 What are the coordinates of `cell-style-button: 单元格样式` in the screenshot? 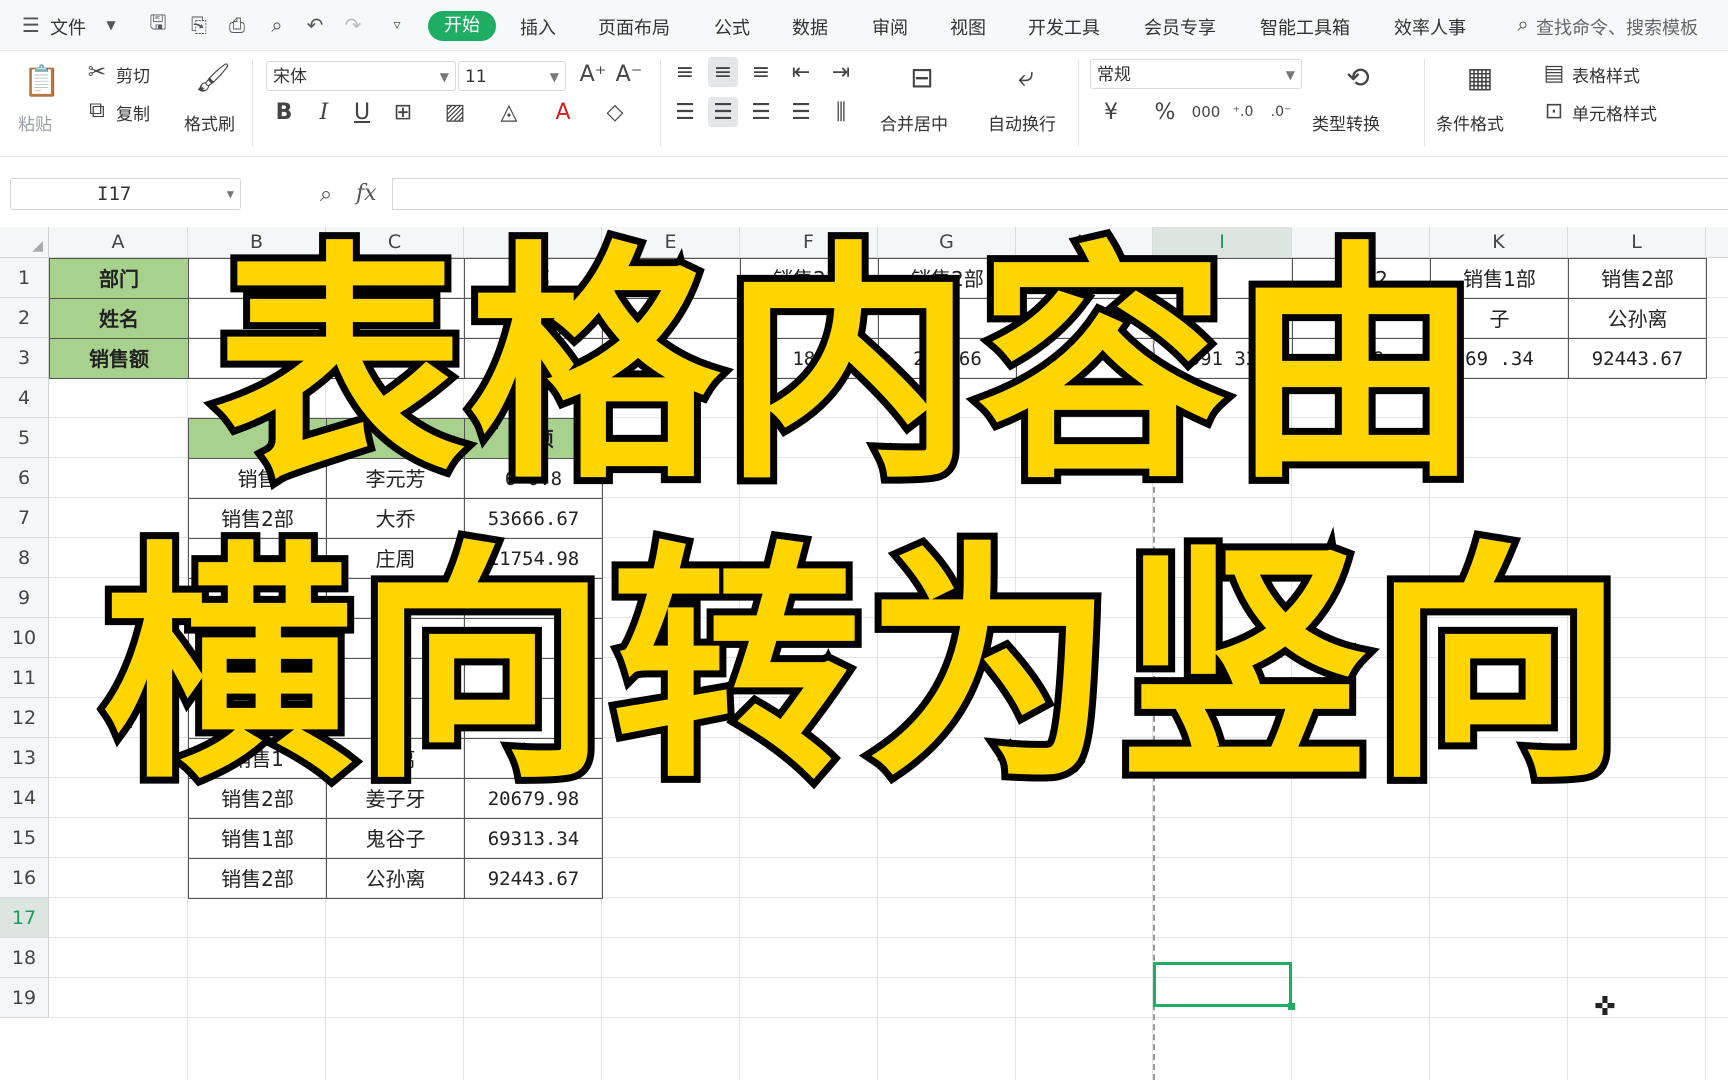 It's located at (1614, 112).